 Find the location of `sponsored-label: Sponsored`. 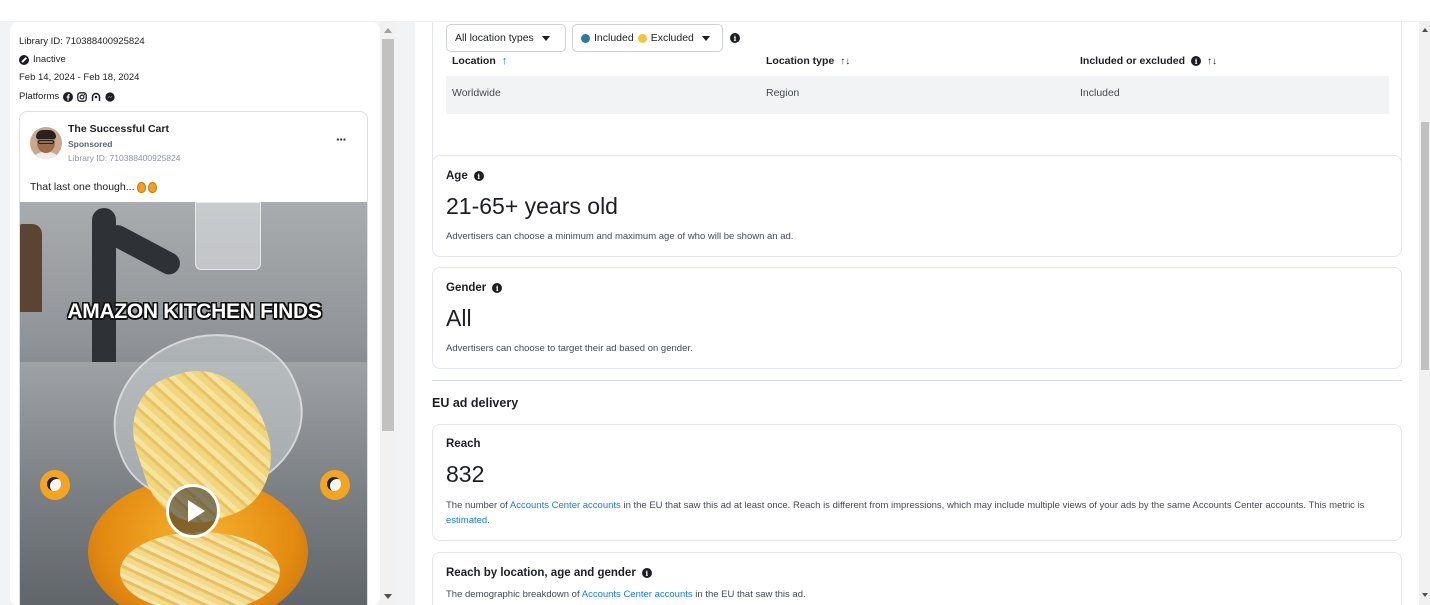

sponsored-label: Sponsored is located at coordinates (90, 144).